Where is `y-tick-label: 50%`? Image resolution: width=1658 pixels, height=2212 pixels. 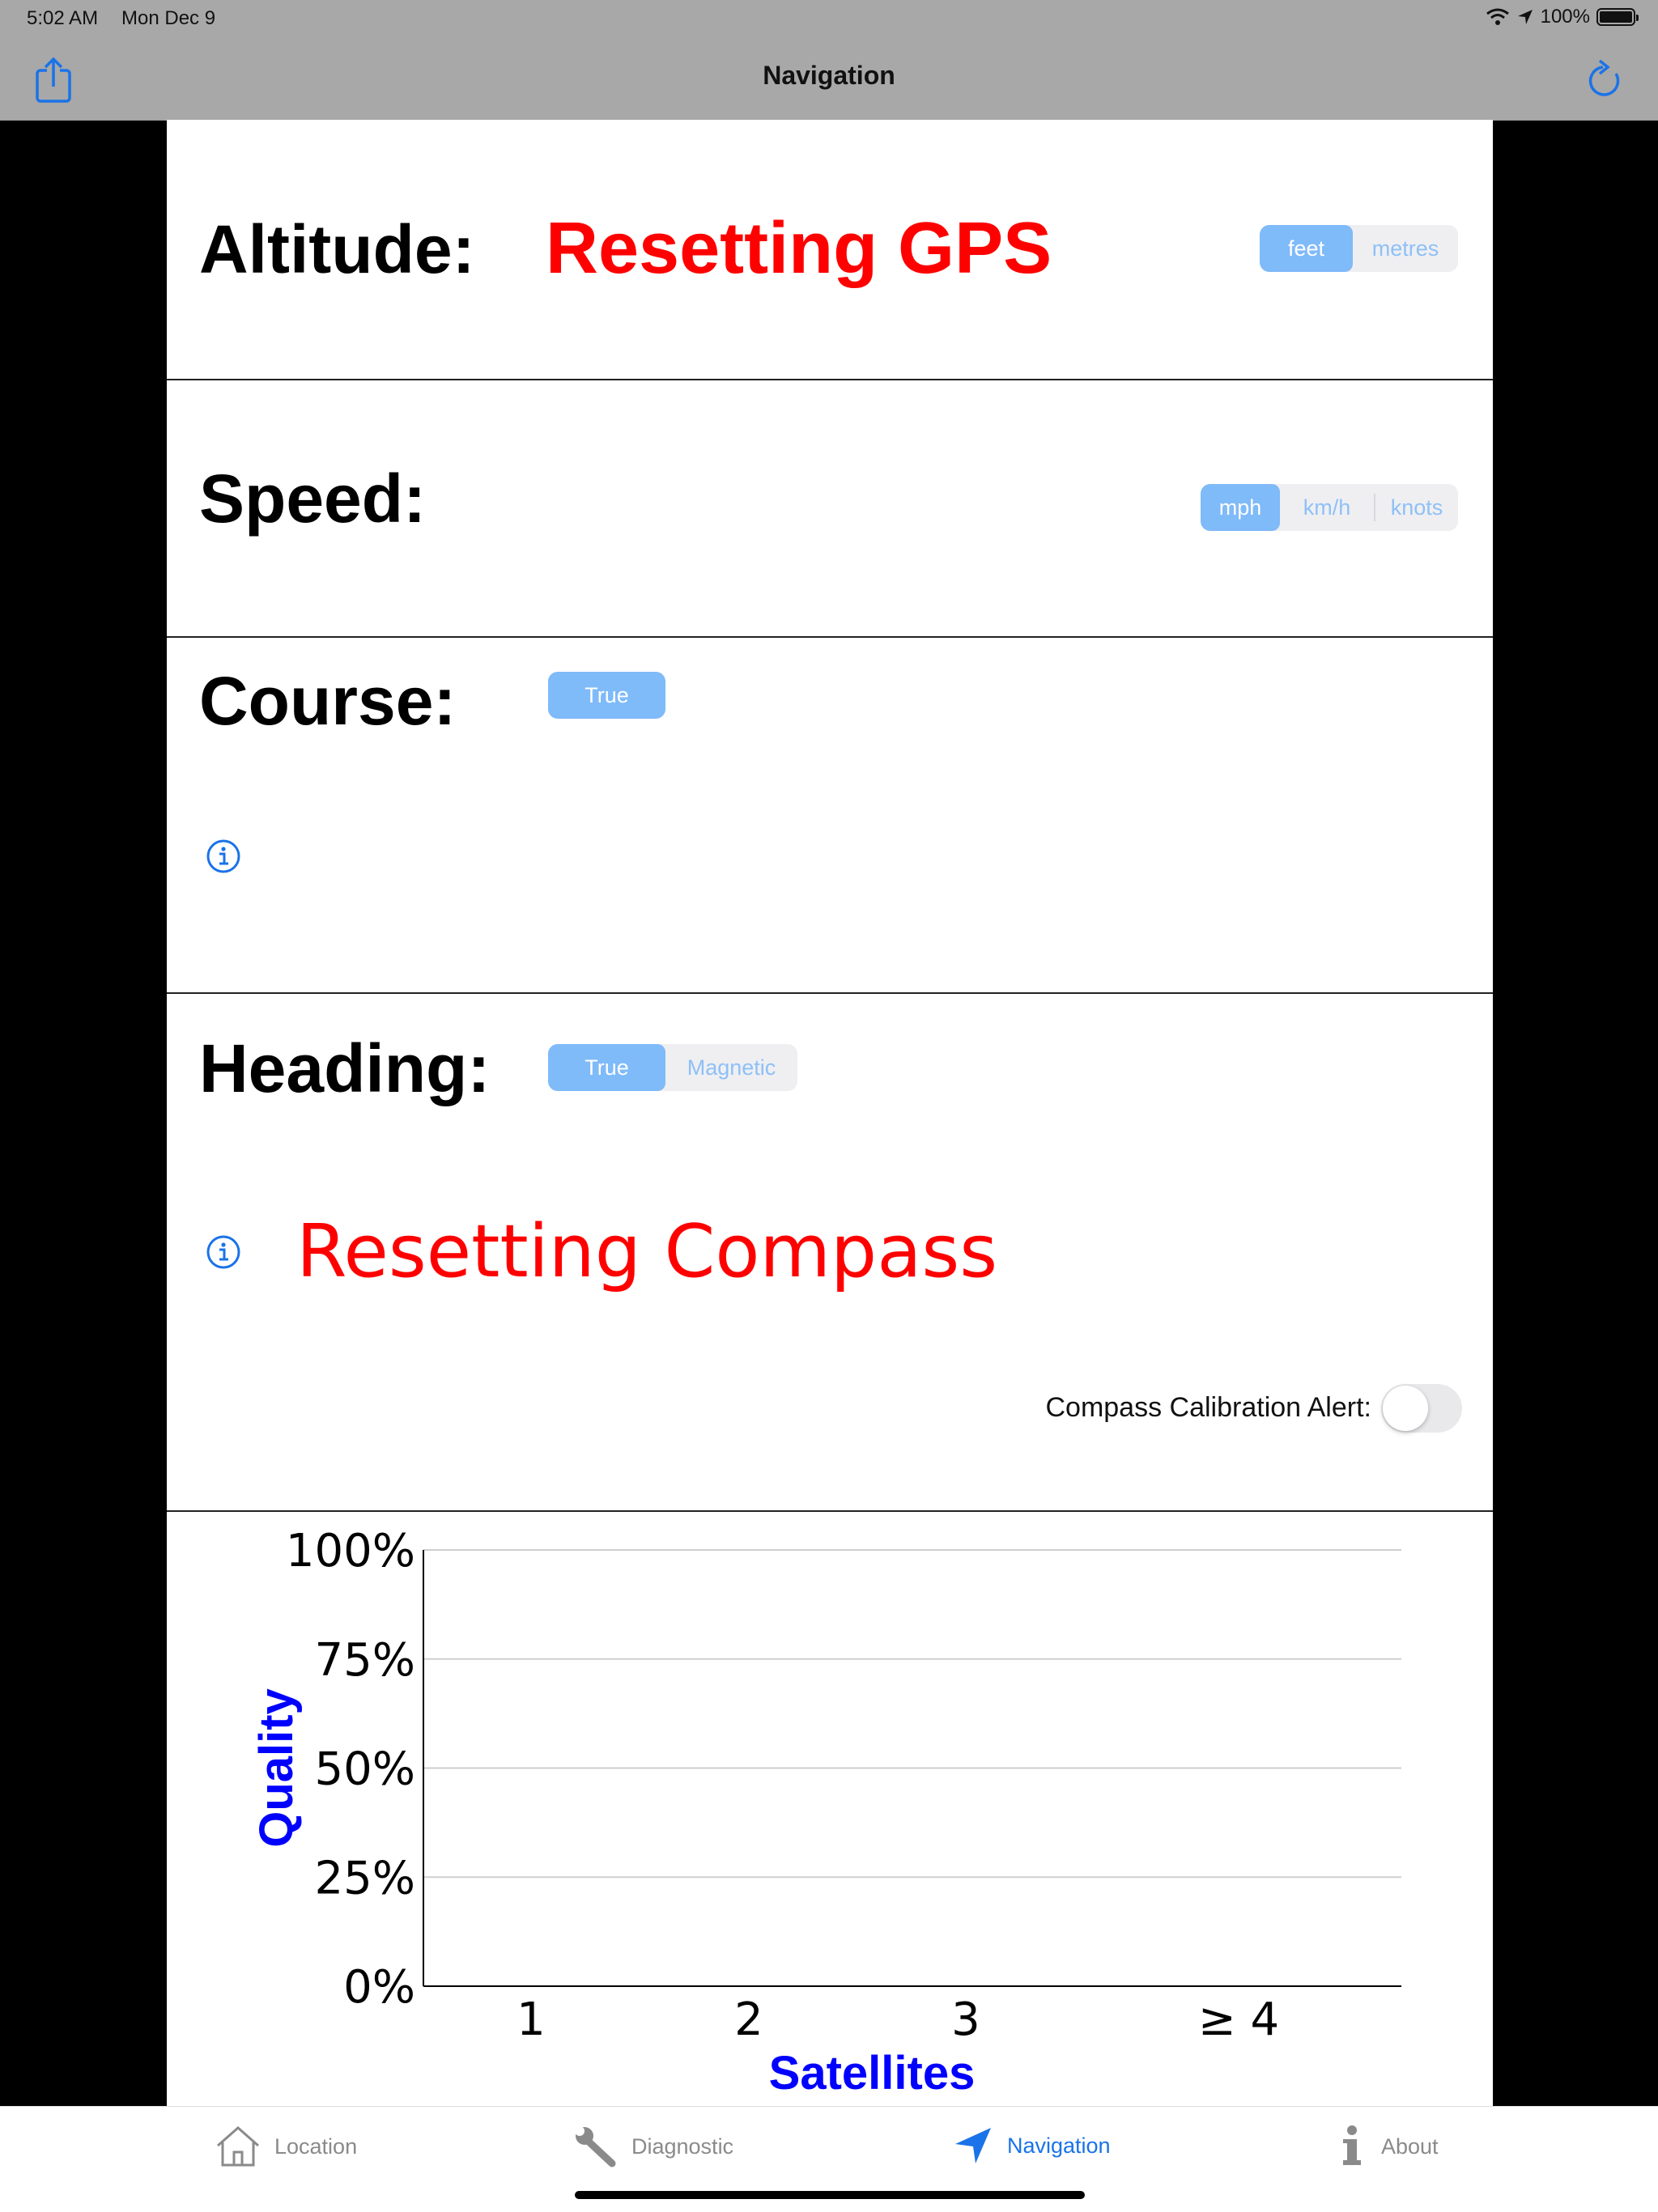
y-tick-label: 50% is located at coordinates (365, 1769).